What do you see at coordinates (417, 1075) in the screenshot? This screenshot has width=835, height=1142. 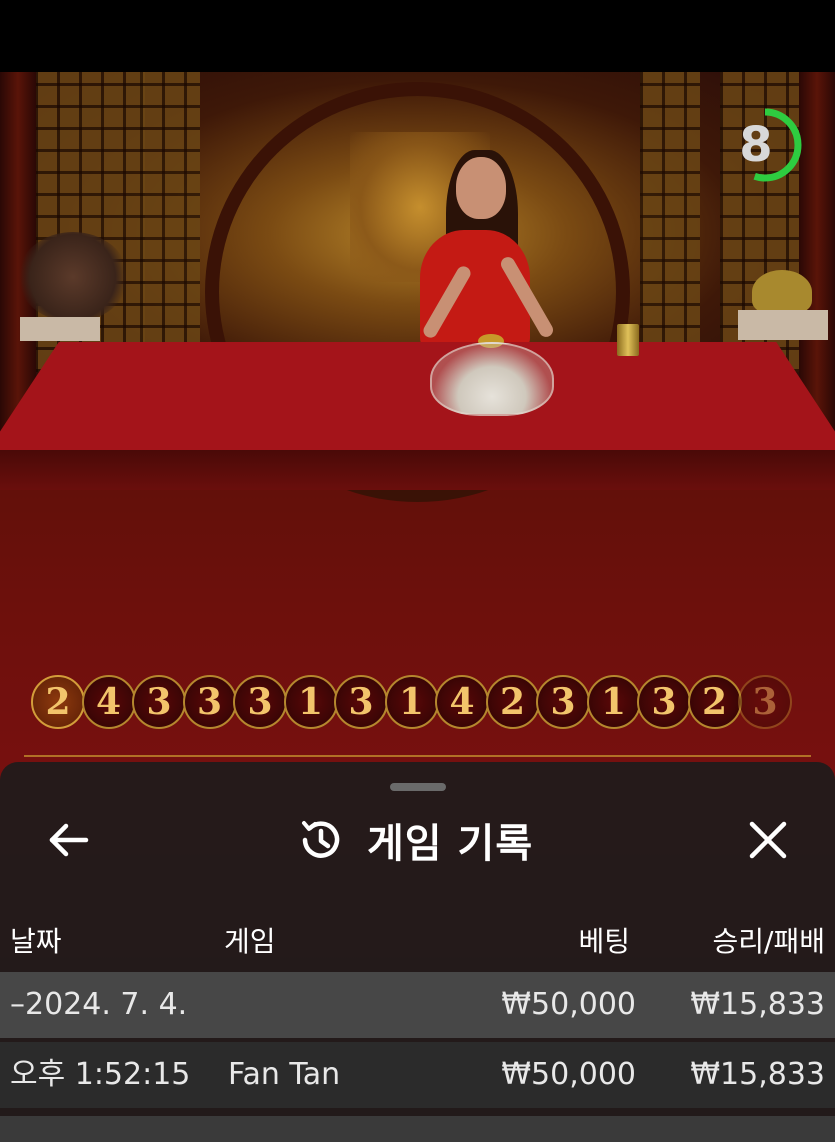 I see `game-record-row: 오후 1:52:15 Fan Tan ₩50,000 ₩15,833` at bounding box center [417, 1075].